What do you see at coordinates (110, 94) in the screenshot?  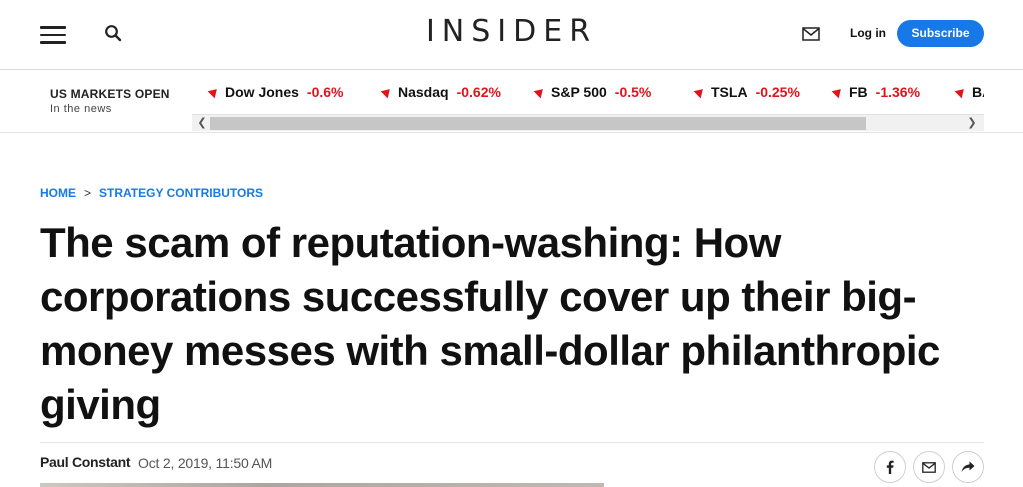 I see `markets-status: US MARKETS OPEN` at bounding box center [110, 94].